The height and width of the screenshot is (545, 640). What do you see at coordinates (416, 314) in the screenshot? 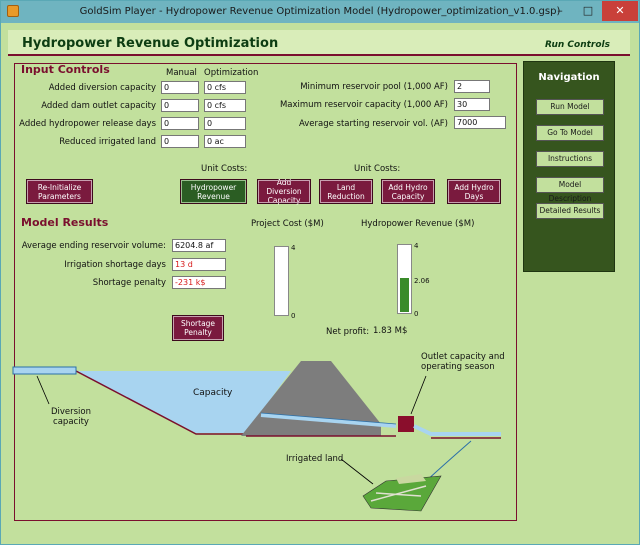
I see `hydro-revenue-min: 0` at bounding box center [416, 314].